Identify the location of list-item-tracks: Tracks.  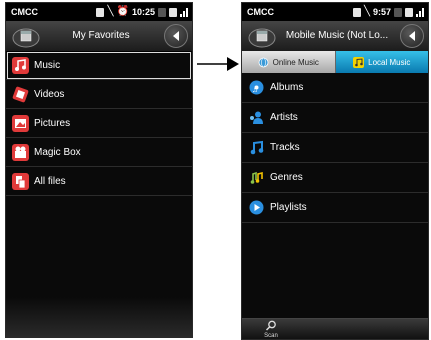
(335, 148).